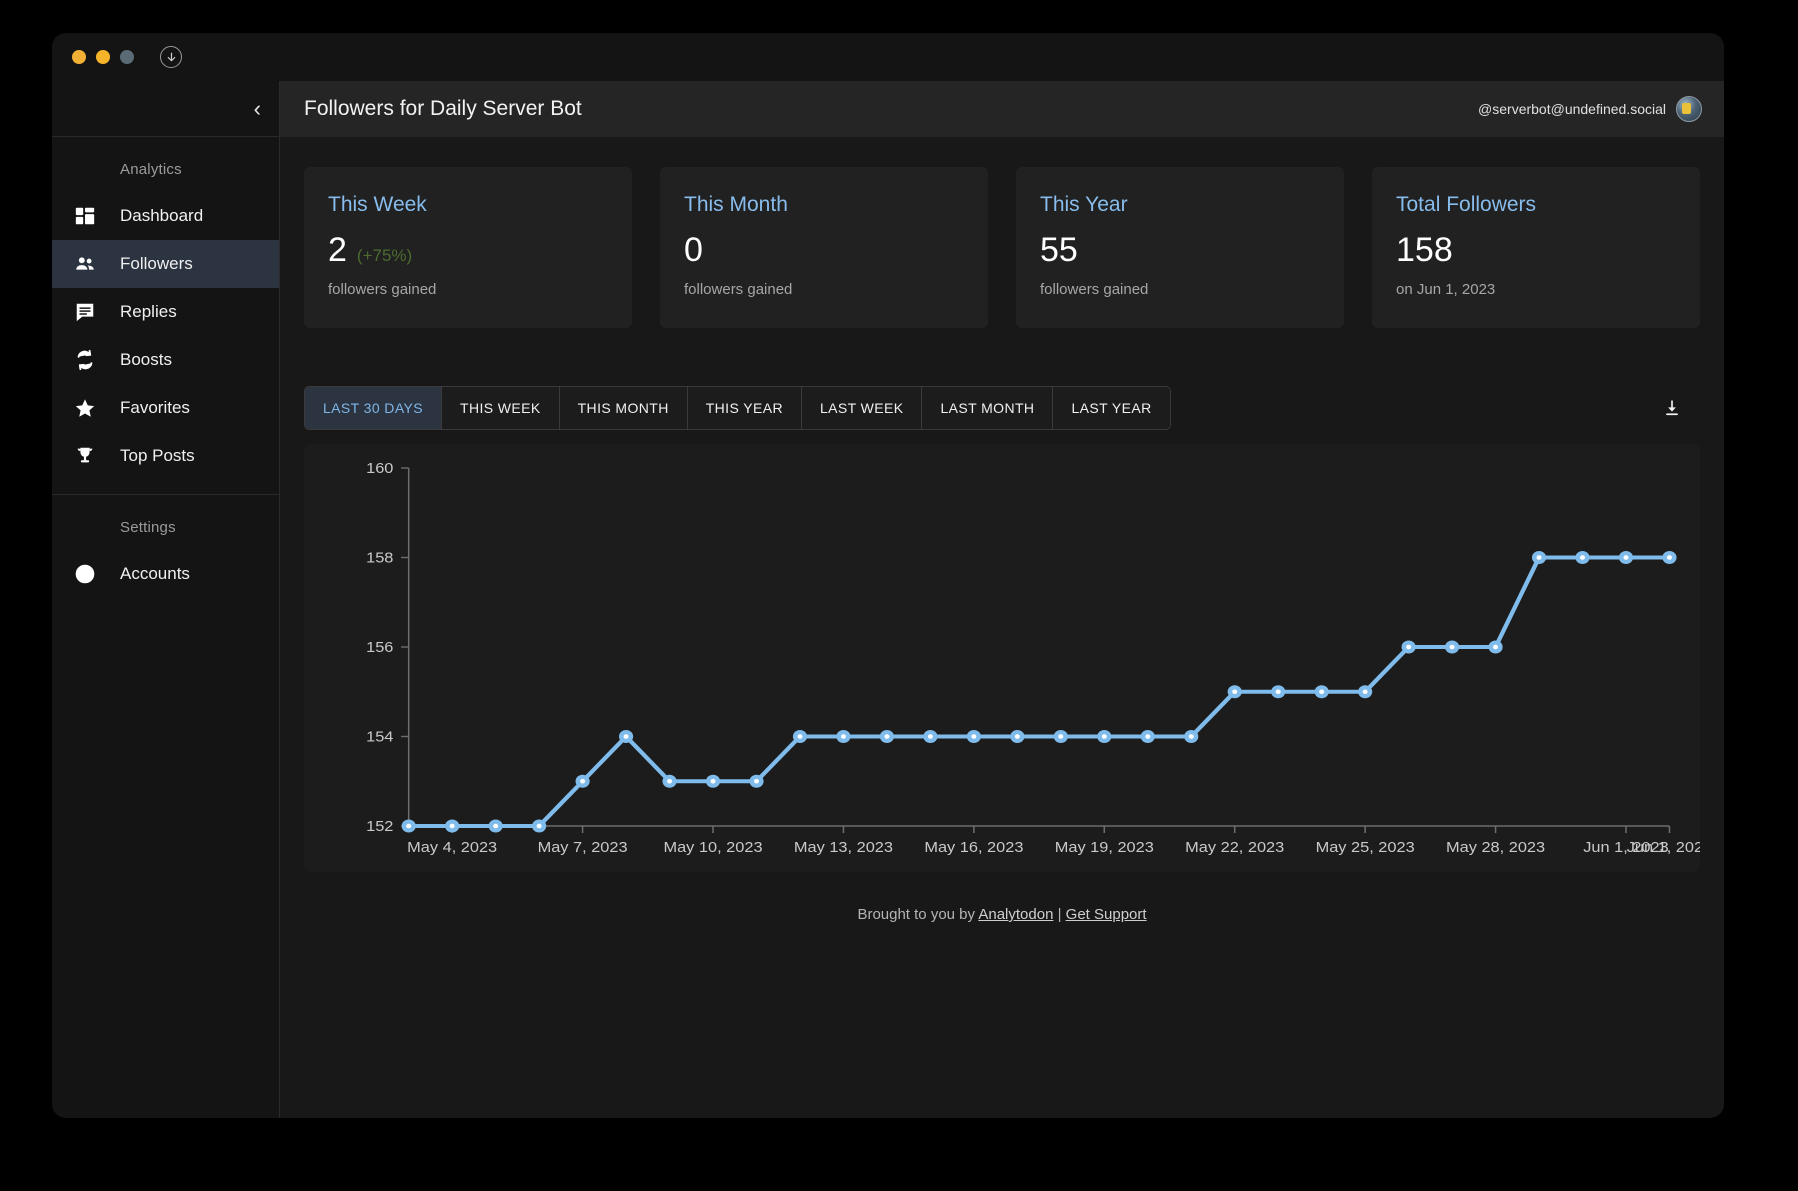 The width and height of the screenshot is (1798, 1191). I want to click on svg-text: May 22, 2023, so click(1234, 848).